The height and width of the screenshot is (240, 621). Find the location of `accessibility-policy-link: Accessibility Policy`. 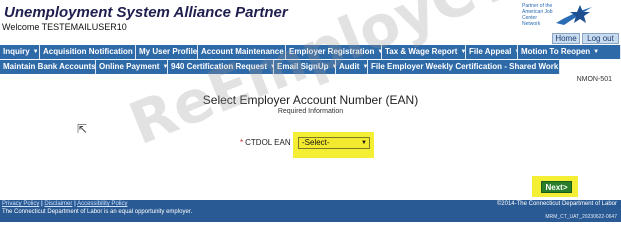

accessibility-policy-link: Accessibility Policy is located at coordinates (102, 204).